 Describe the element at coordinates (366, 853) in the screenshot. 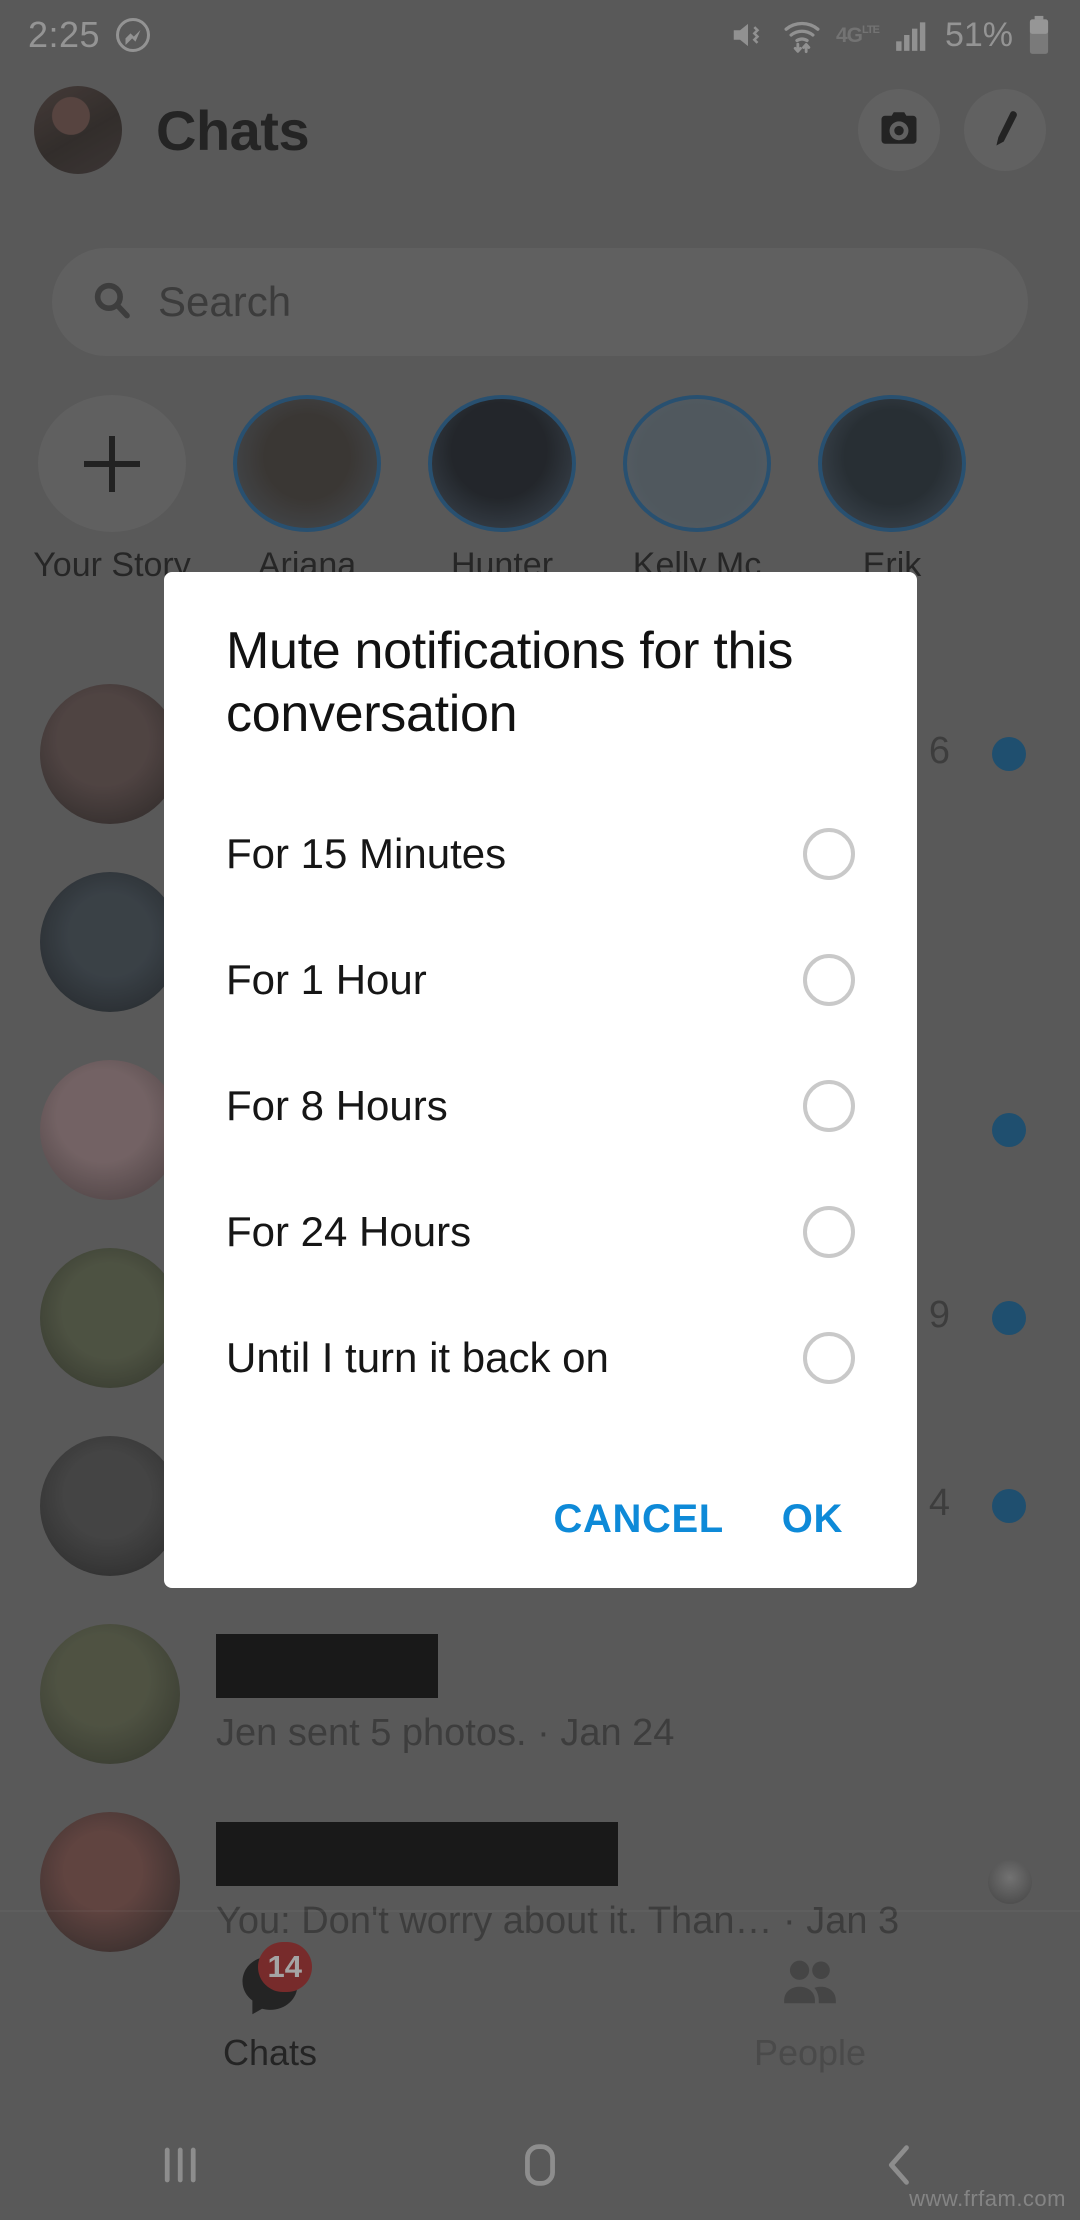

I see `option-label: For 15 Minutes` at that location.